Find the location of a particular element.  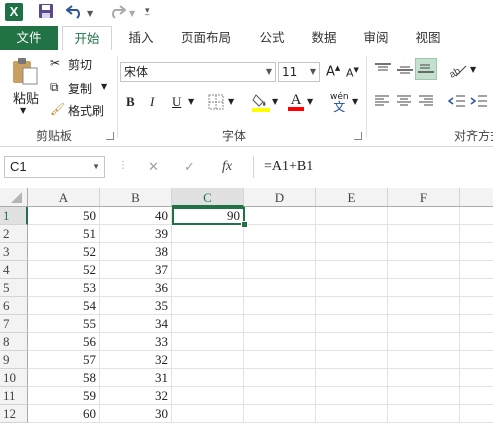

cell: 53 is located at coordinates (64, 288).